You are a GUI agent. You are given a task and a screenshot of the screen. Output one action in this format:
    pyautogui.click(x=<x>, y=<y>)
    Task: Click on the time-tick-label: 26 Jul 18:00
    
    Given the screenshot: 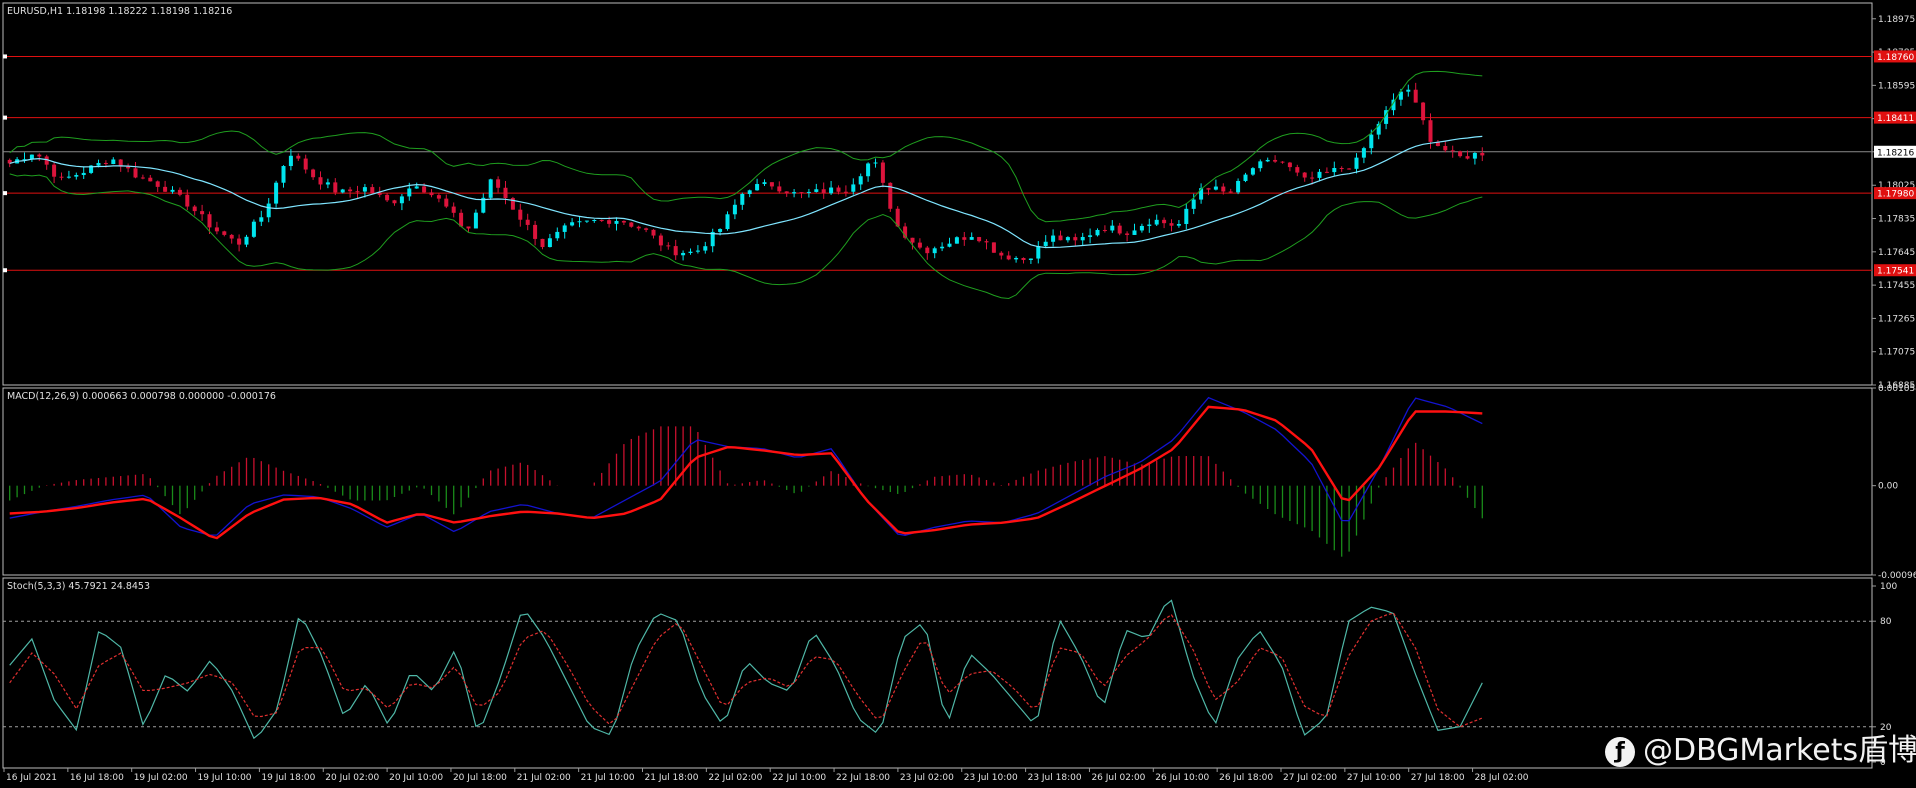 What is the action you would take?
    pyautogui.click(x=1246, y=778)
    